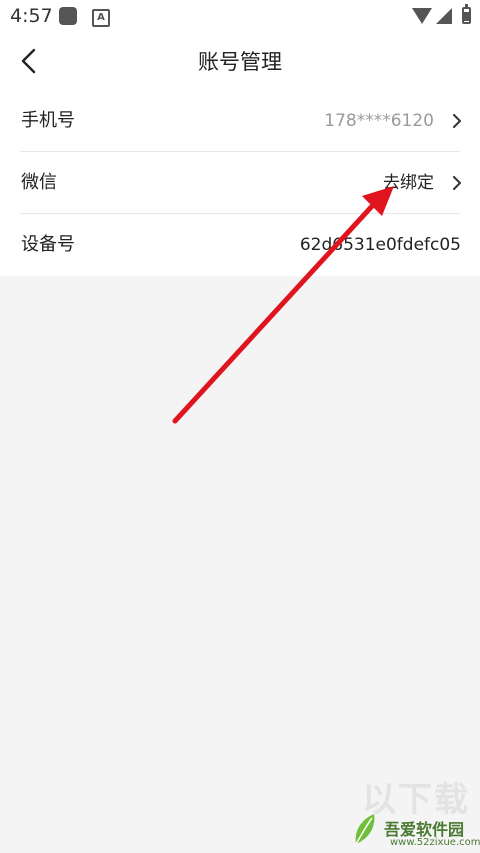 The height and width of the screenshot is (853, 480). What do you see at coordinates (28, 61) in the screenshot?
I see `chevron-left-icon` at bounding box center [28, 61].